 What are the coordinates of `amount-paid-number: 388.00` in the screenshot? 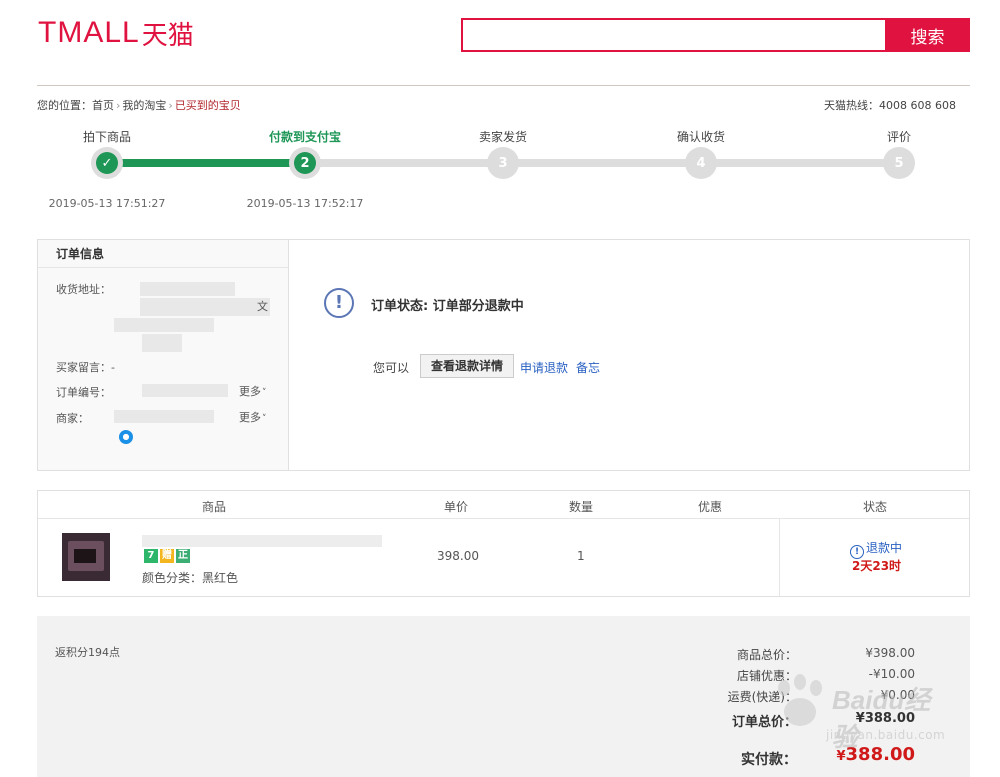 It's located at (880, 754).